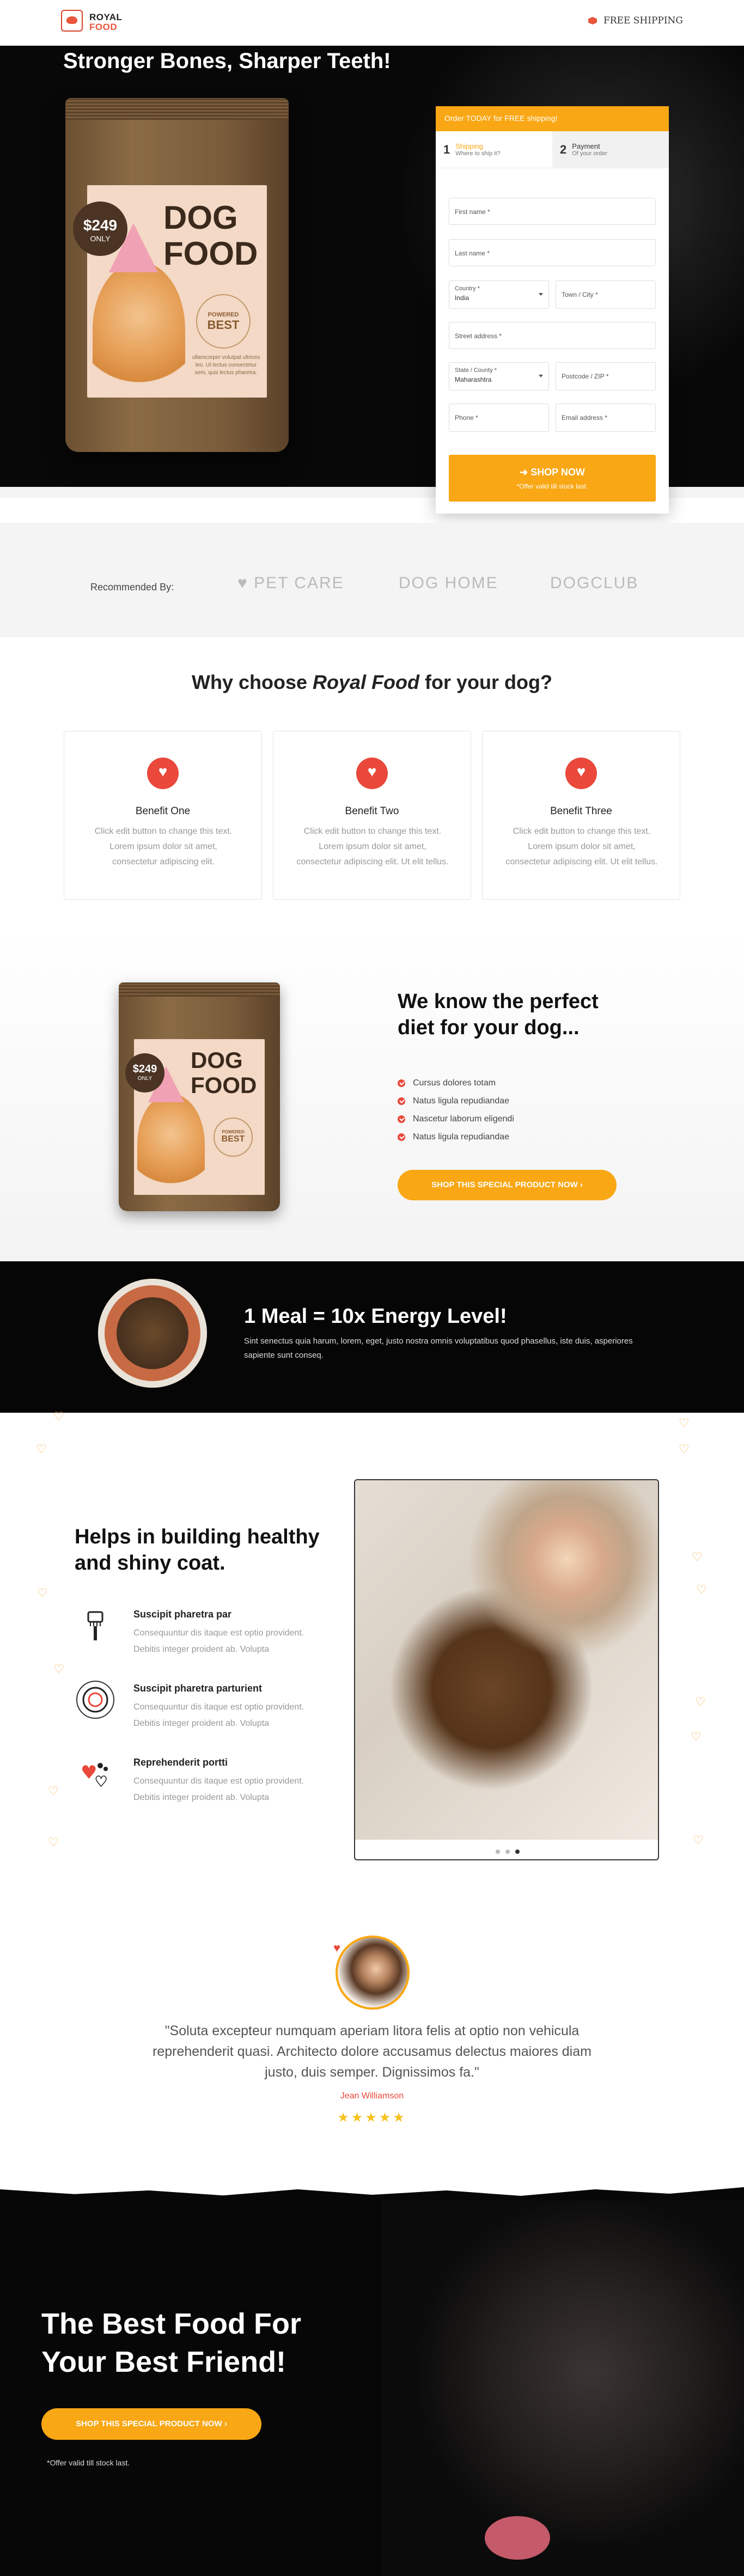 Image resolution: width=744 pixels, height=2576 pixels. Describe the element at coordinates (485, 682) in the screenshot. I see `why-title-post: for your dog?` at that location.